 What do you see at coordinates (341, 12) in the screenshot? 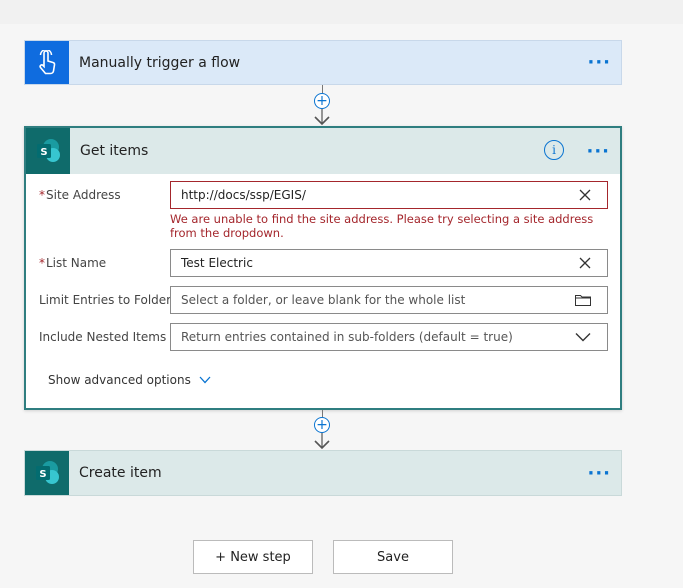
I see `top-band` at bounding box center [341, 12].